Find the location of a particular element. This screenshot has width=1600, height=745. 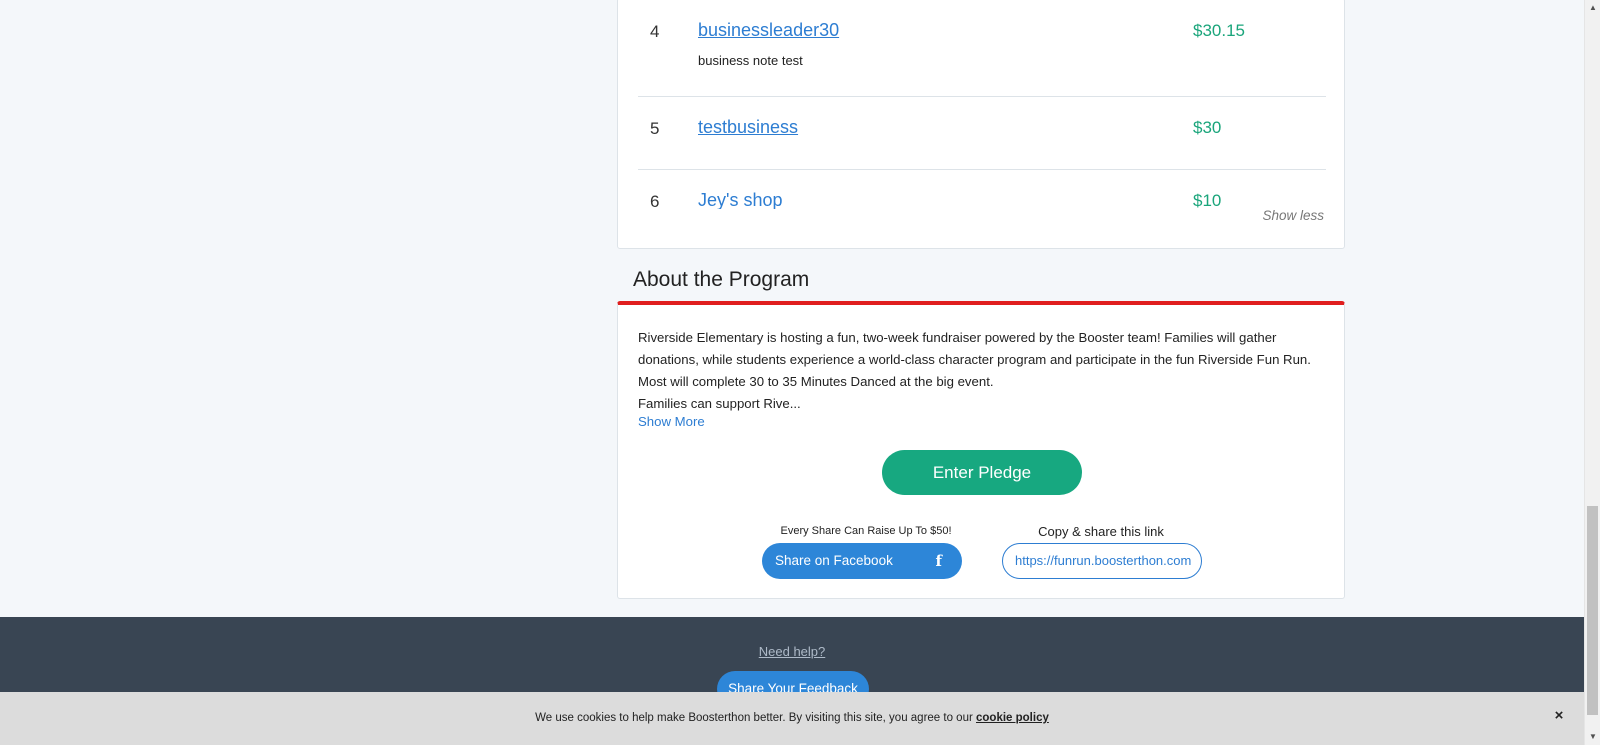

leaderboard-row: 5 testbusiness $30 is located at coordinates (982, 132).